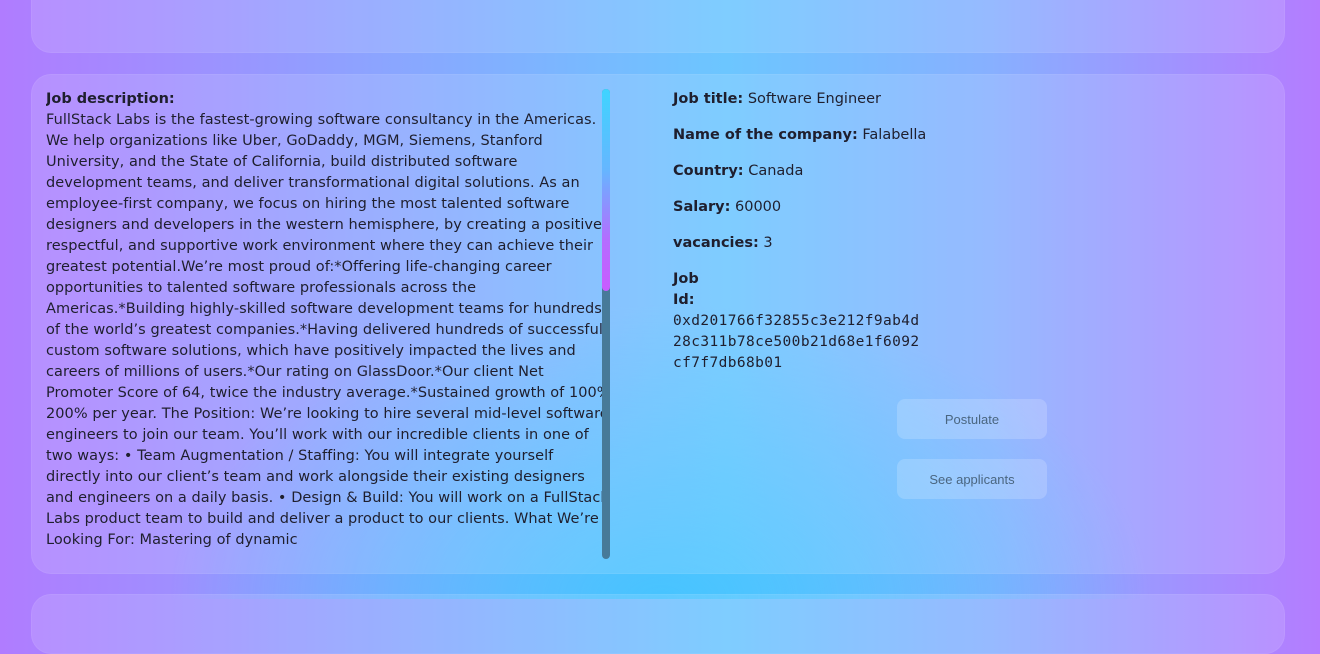  What do you see at coordinates (894, 135) in the screenshot?
I see `company-value: Falabella` at bounding box center [894, 135].